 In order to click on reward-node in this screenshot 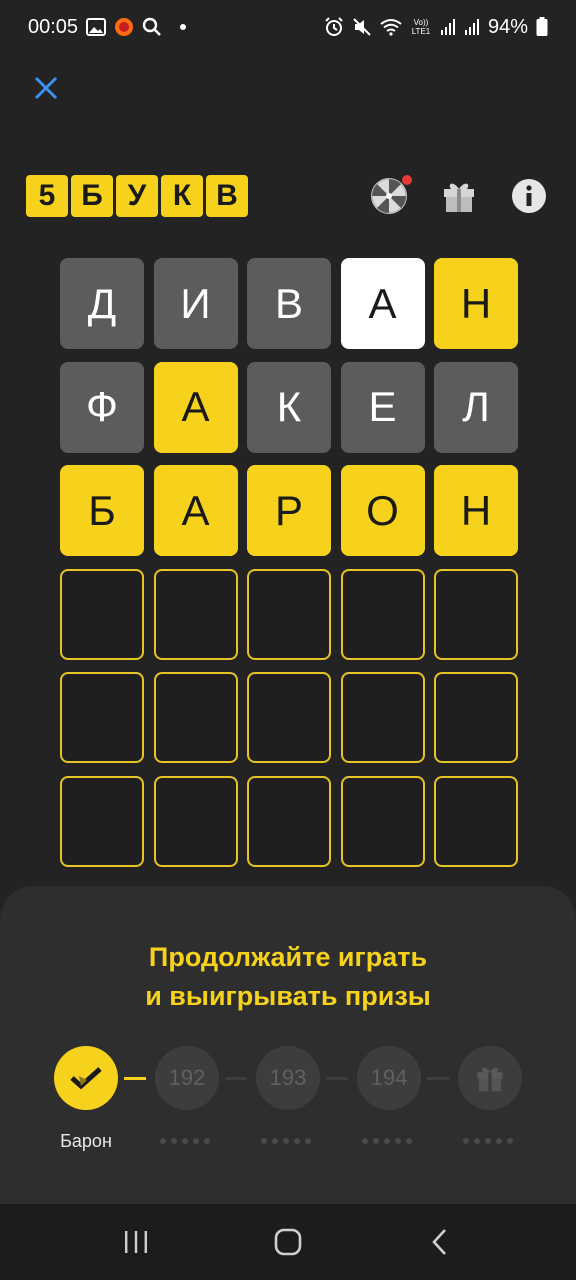, I will do `click(490, 1078)`.